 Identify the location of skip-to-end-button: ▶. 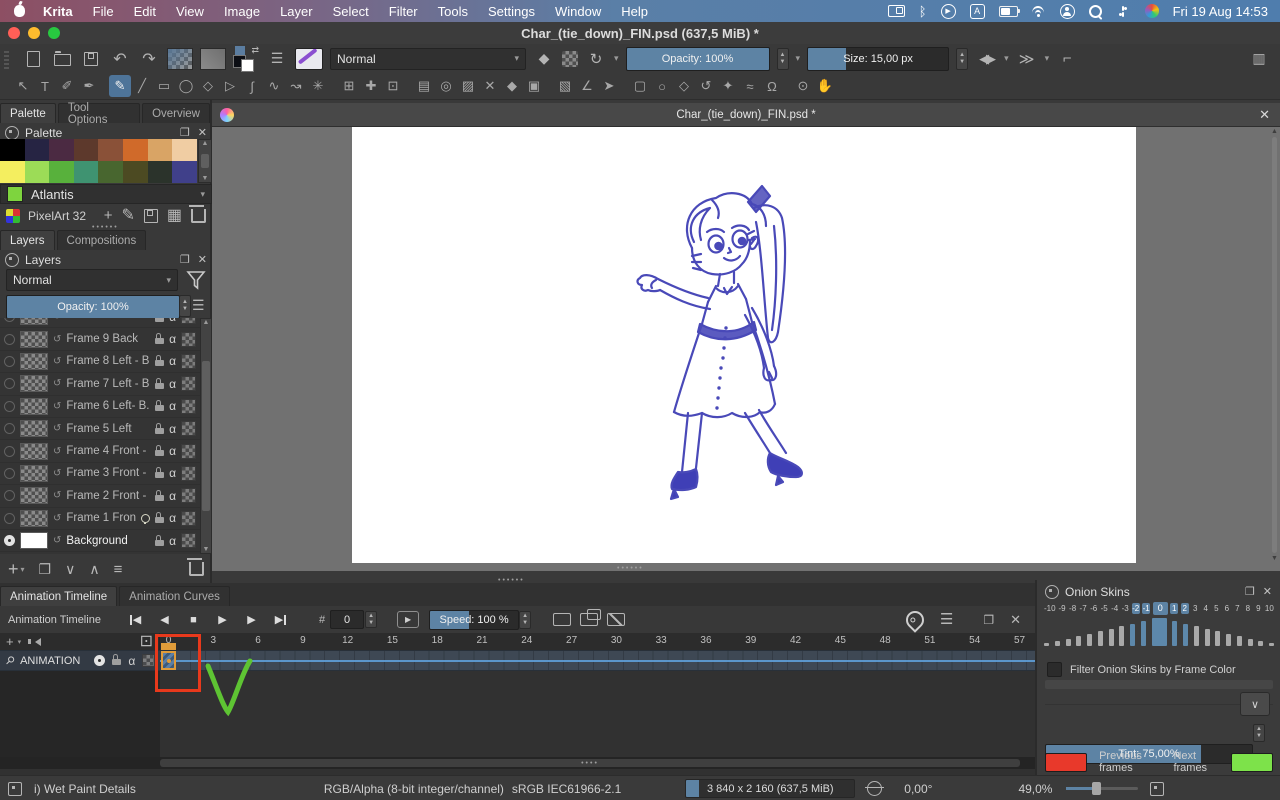
(280, 619).